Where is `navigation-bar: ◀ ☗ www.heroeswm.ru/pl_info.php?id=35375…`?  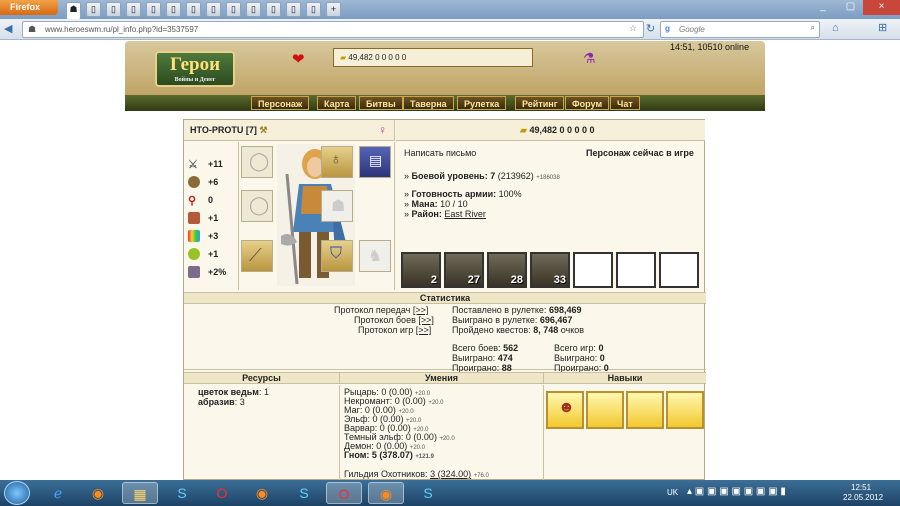 navigation-bar: ◀ ☗ www.heroeswm.ru/pl_info.php?id=35375… is located at coordinates (450, 29).